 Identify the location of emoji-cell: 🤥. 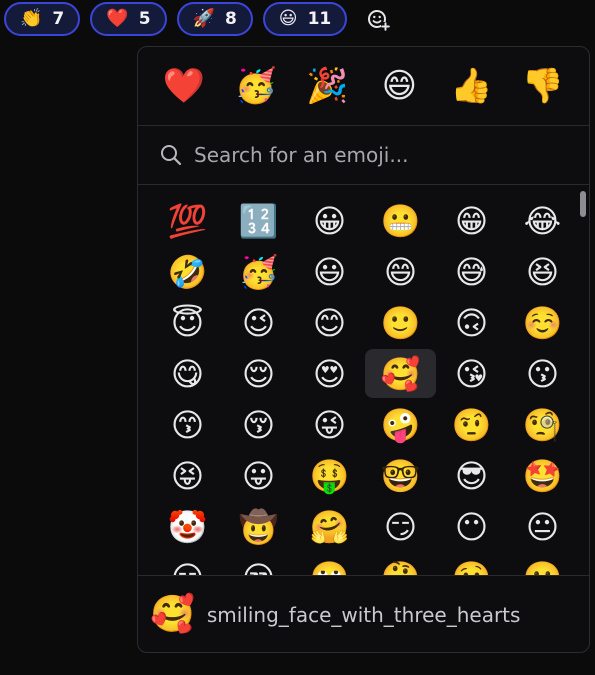
(471, 564).